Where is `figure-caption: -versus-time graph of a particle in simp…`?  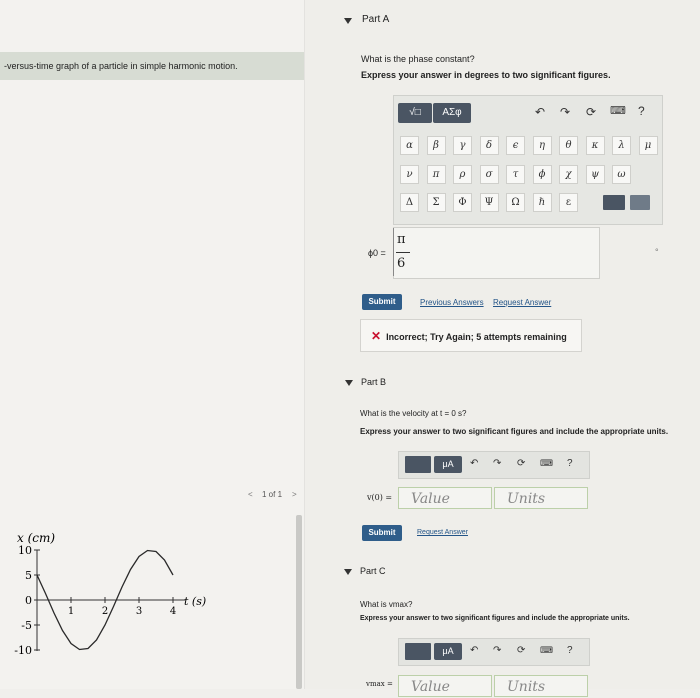
figure-caption: -versus-time graph of a particle in simp… is located at coordinates (152, 66).